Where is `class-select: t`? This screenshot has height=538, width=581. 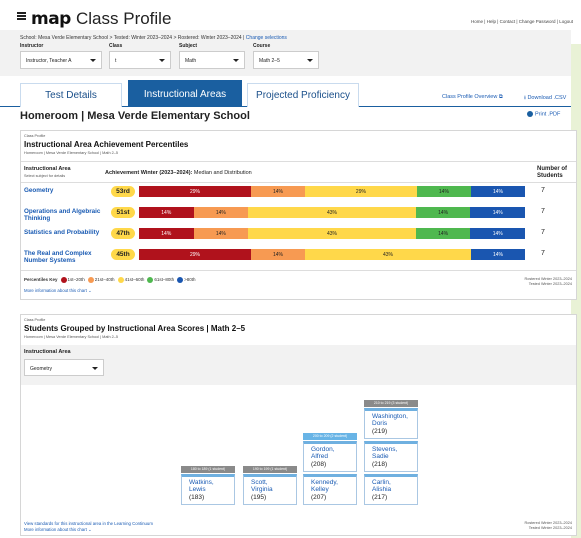 class-select: t is located at coordinates (140, 60).